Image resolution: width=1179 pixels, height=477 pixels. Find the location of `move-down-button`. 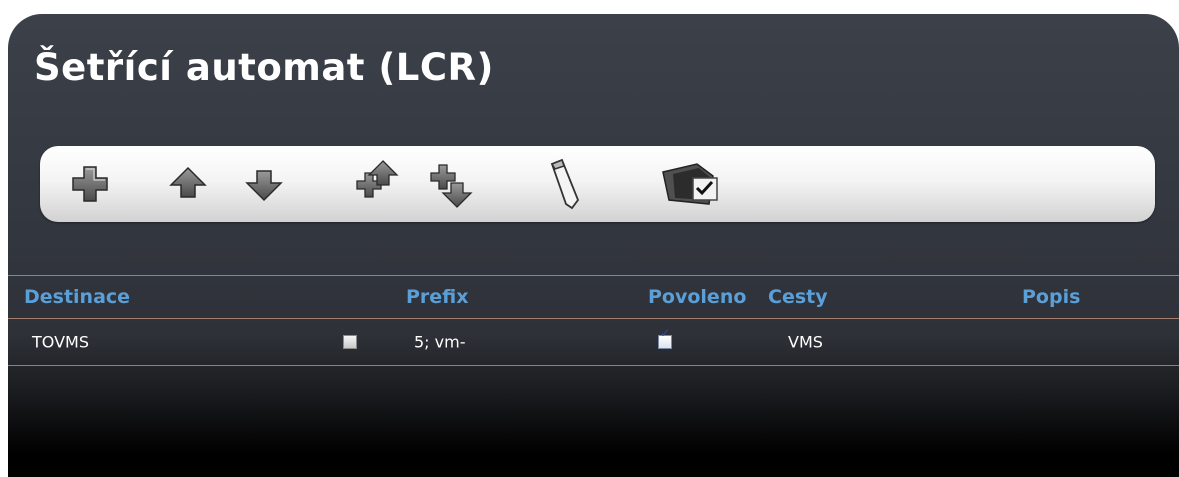

move-down-button is located at coordinates (264, 184).